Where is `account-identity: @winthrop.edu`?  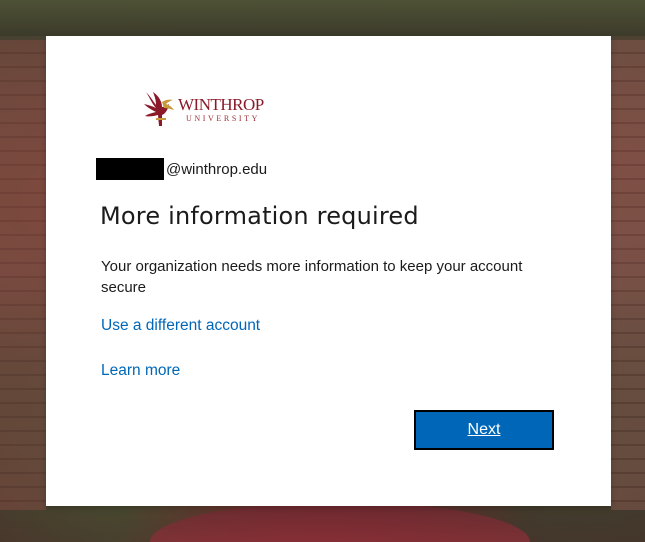 account-identity: @winthrop.edu is located at coordinates (181, 169).